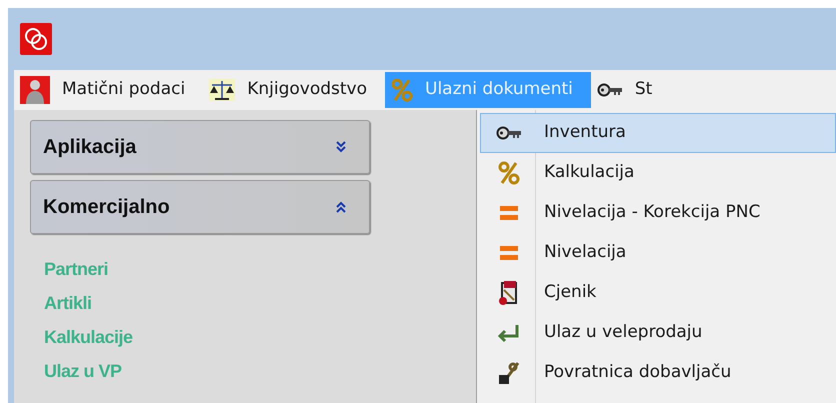 The image size is (836, 403). I want to click on dropdown-item: Nivelacija, so click(658, 253).